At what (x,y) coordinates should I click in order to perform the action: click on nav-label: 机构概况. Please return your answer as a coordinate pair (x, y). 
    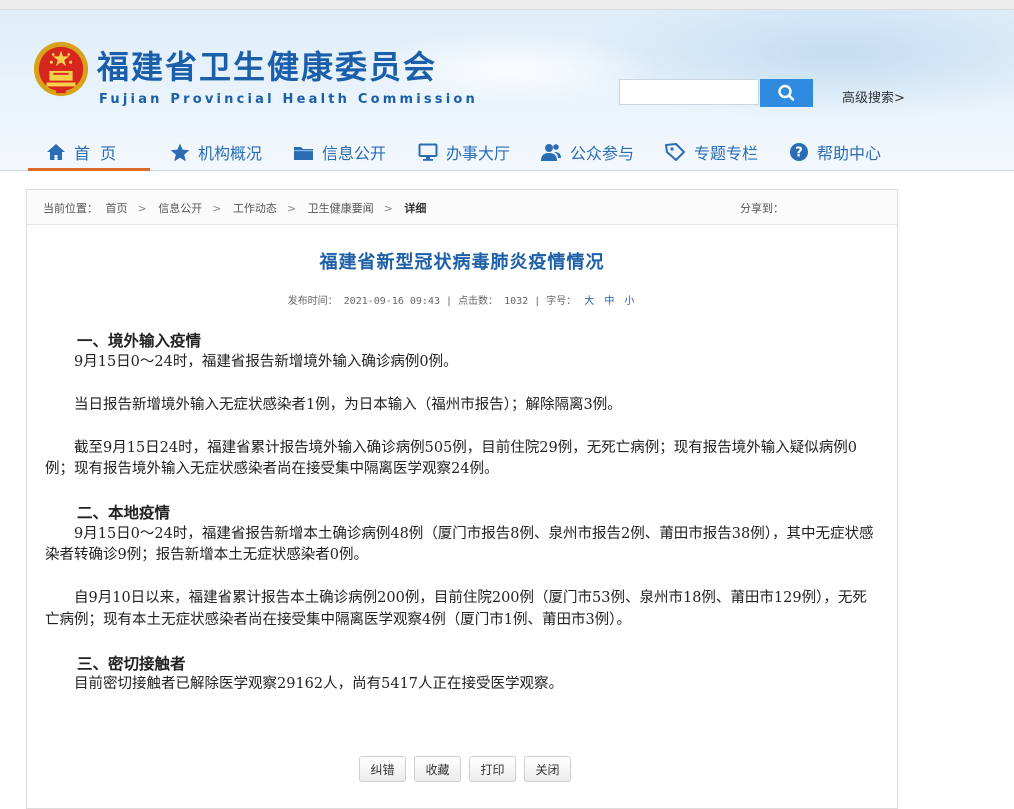
    Looking at the image, I should click on (230, 153).